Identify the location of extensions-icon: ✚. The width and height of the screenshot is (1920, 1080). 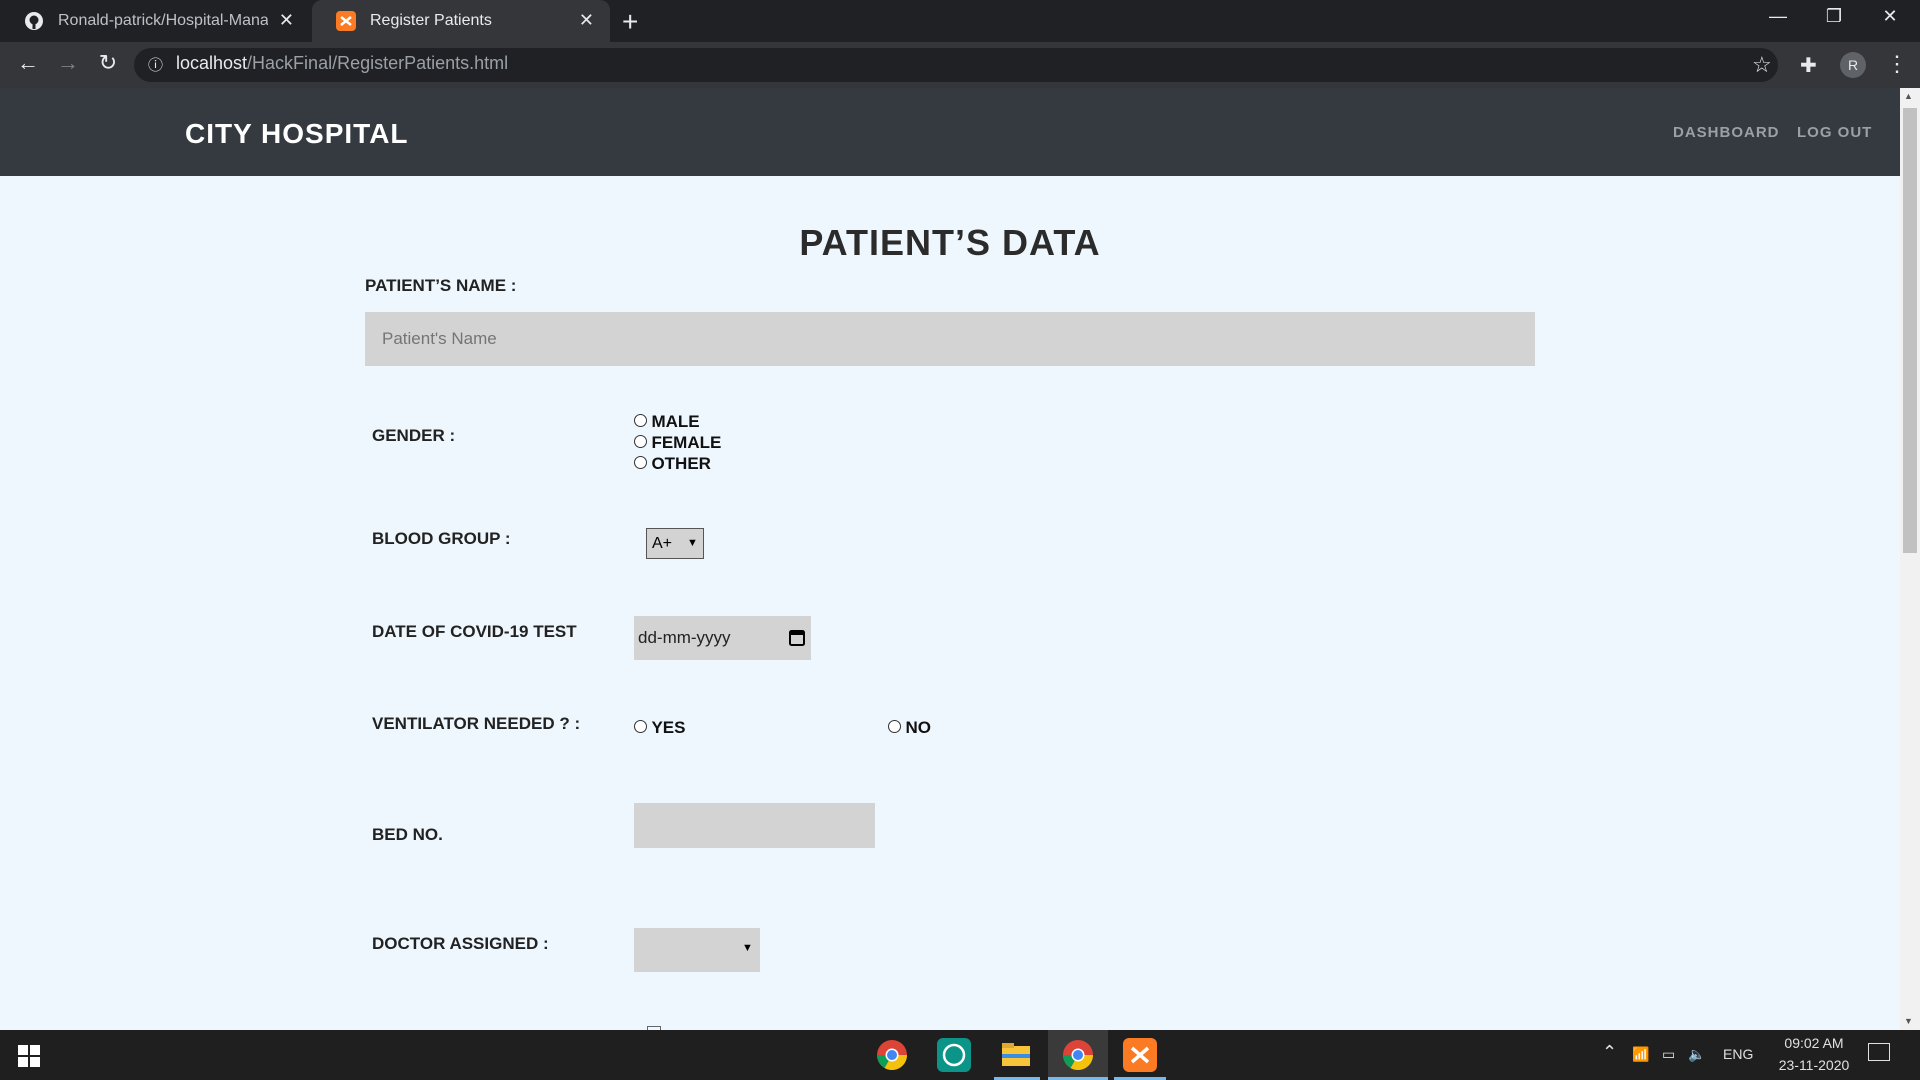
(1808, 65).